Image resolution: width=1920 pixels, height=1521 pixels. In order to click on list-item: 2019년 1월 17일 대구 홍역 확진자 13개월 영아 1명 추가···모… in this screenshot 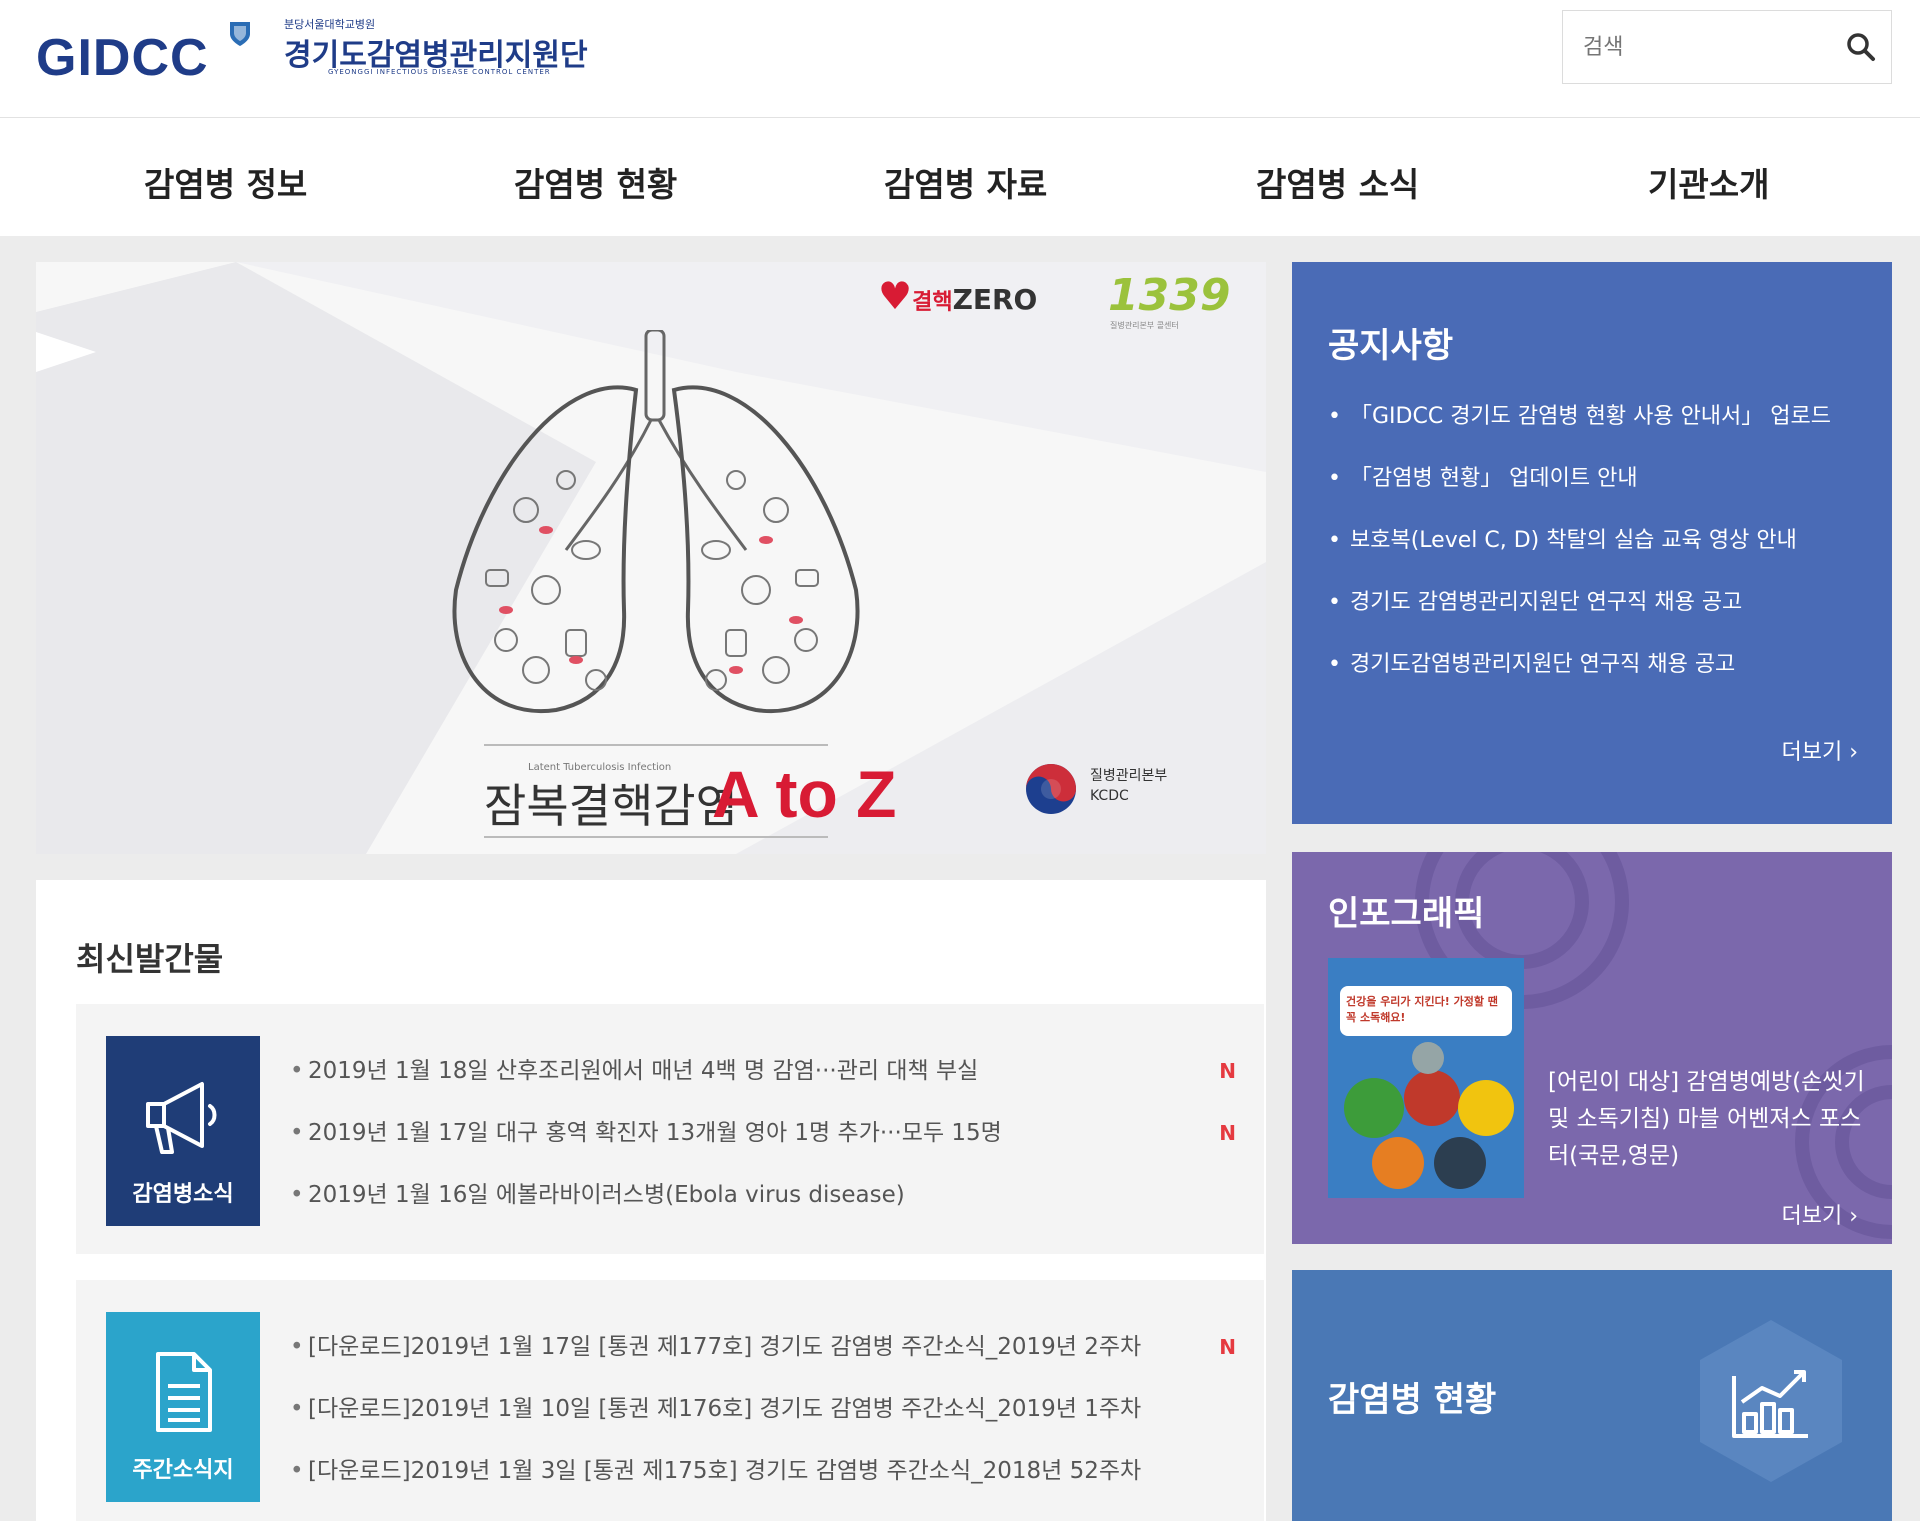, I will do `click(763, 1133)`.